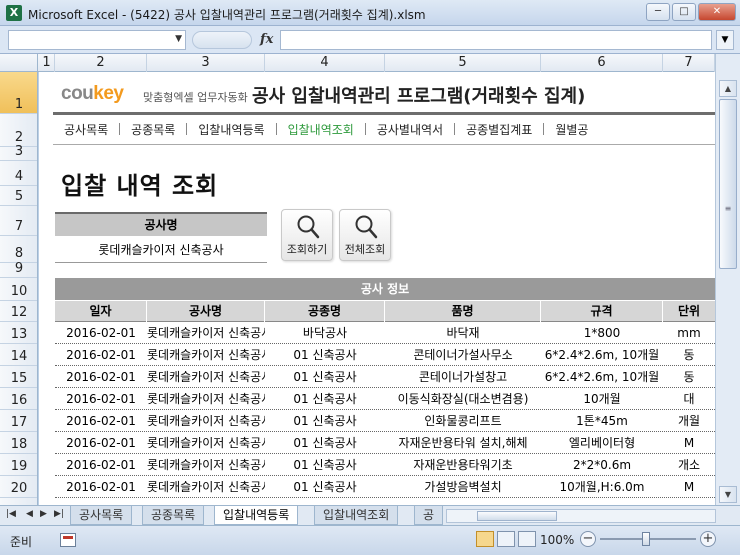 Image resolution: width=740 pixels, height=555 pixels. I want to click on column-header: 3, so click(206, 63).